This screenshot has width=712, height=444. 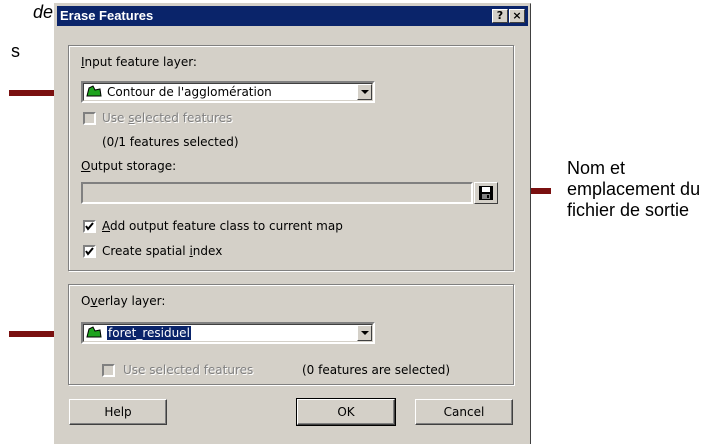 What do you see at coordinates (139, 62) in the screenshot?
I see `input-feature-layer-label: Input feature layer:` at bounding box center [139, 62].